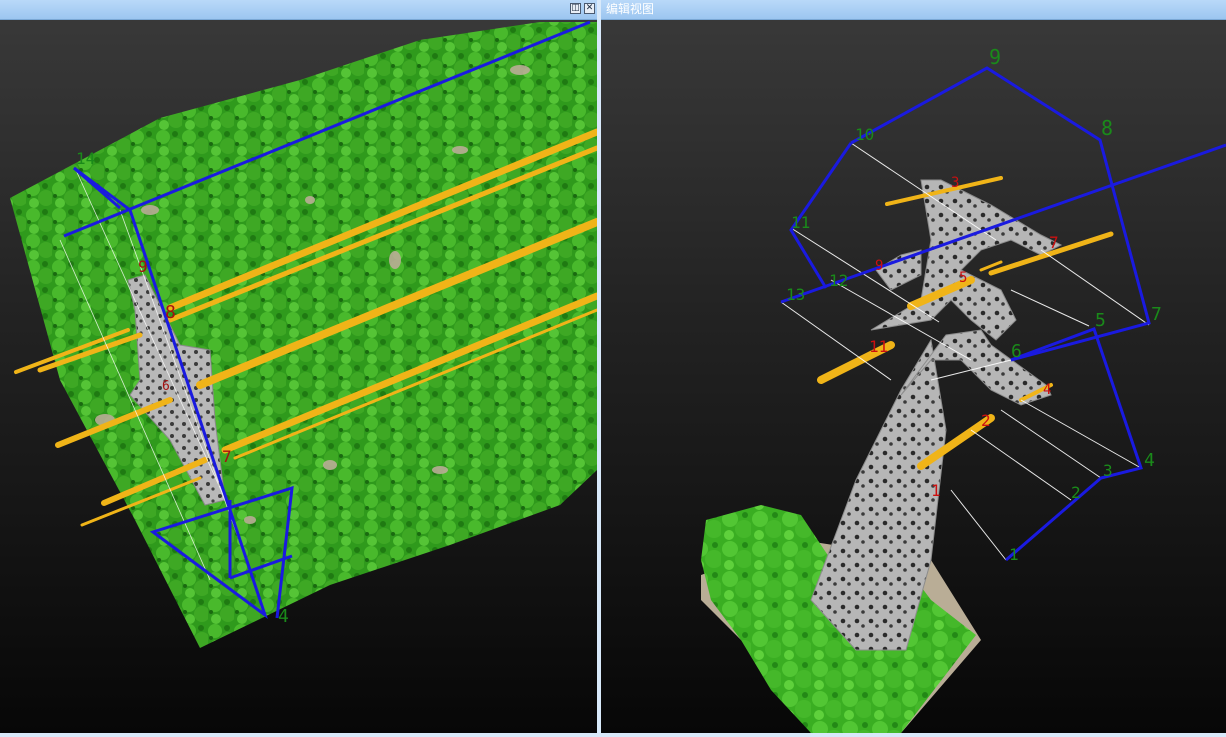  What do you see at coordinates (143, 266) in the screenshot?
I see `left-point-label-9: 9` at bounding box center [143, 266].